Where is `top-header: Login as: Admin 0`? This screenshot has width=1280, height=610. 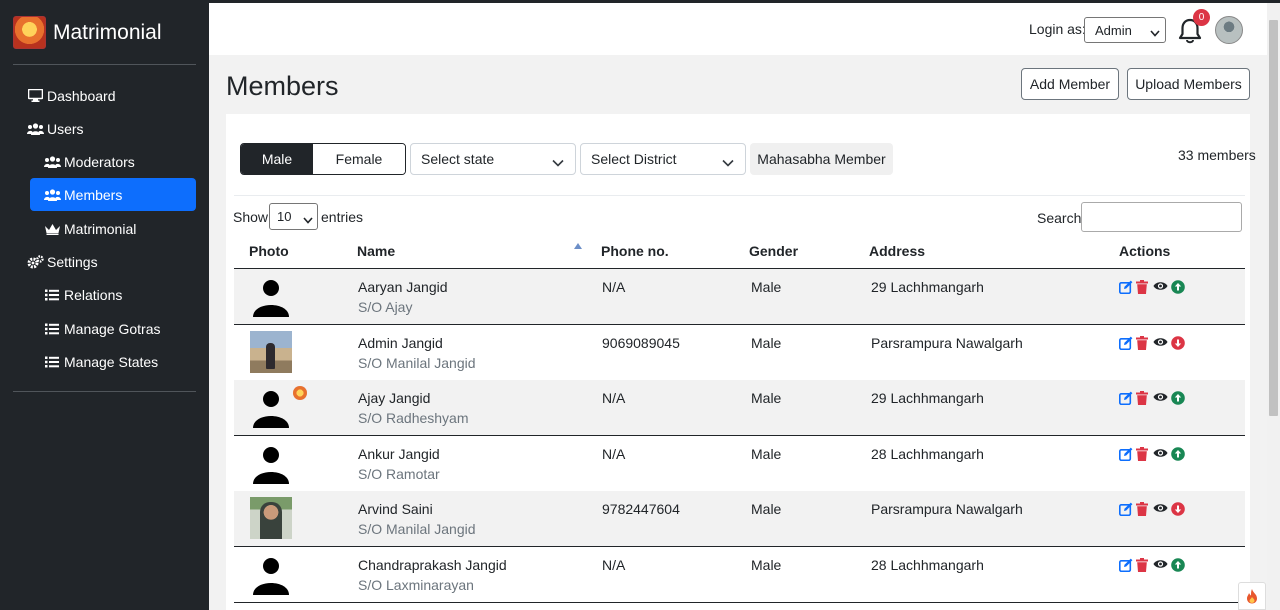 top-header: Login as: Admin 0 is located at coordinates (738, 29).